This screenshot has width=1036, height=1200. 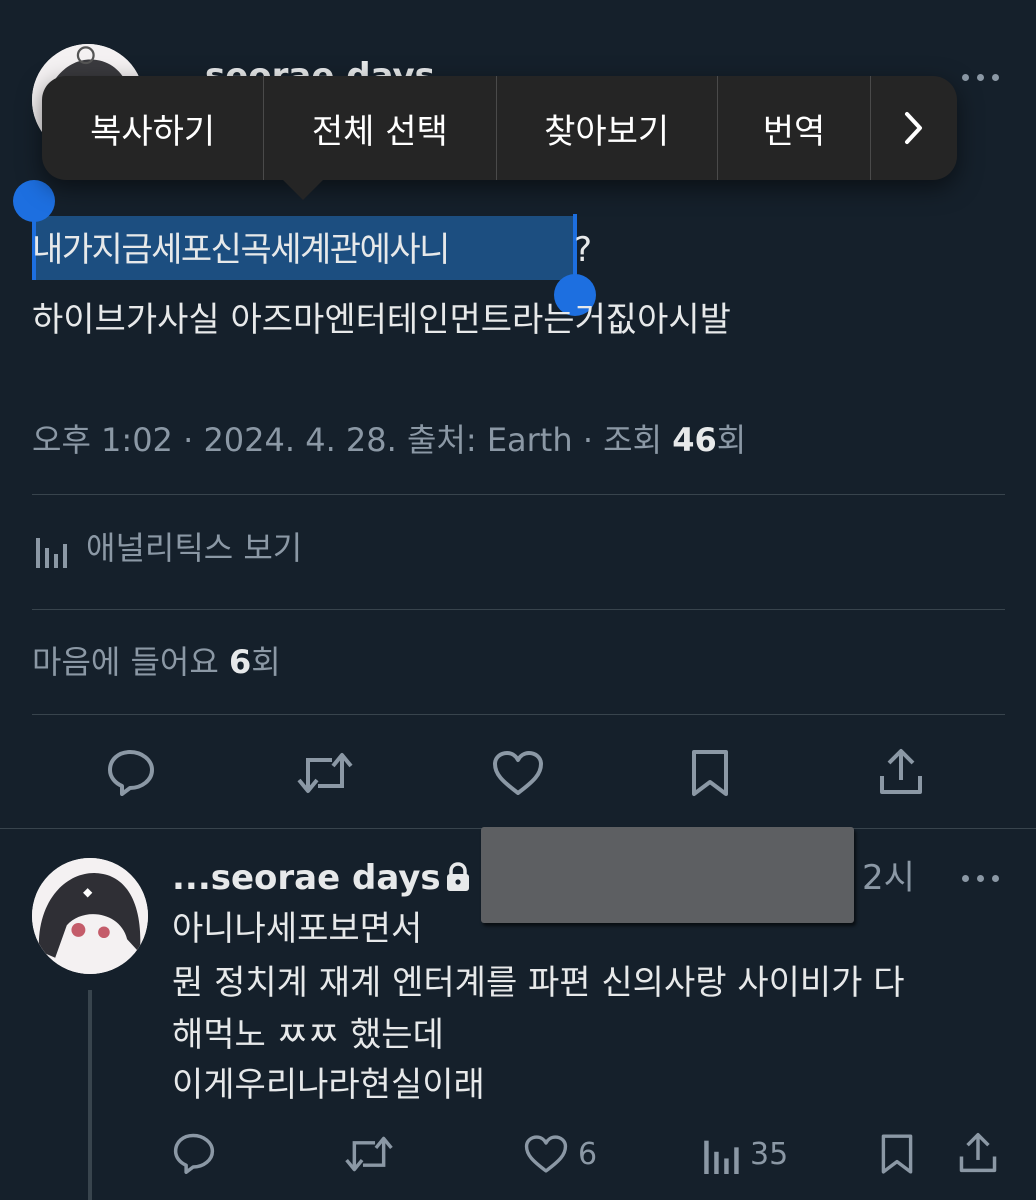 What do you see at coordinates (102, 440) in the screenshot?
I see `tweet-time: 오후 1:02` at bounding box center [102, 440].